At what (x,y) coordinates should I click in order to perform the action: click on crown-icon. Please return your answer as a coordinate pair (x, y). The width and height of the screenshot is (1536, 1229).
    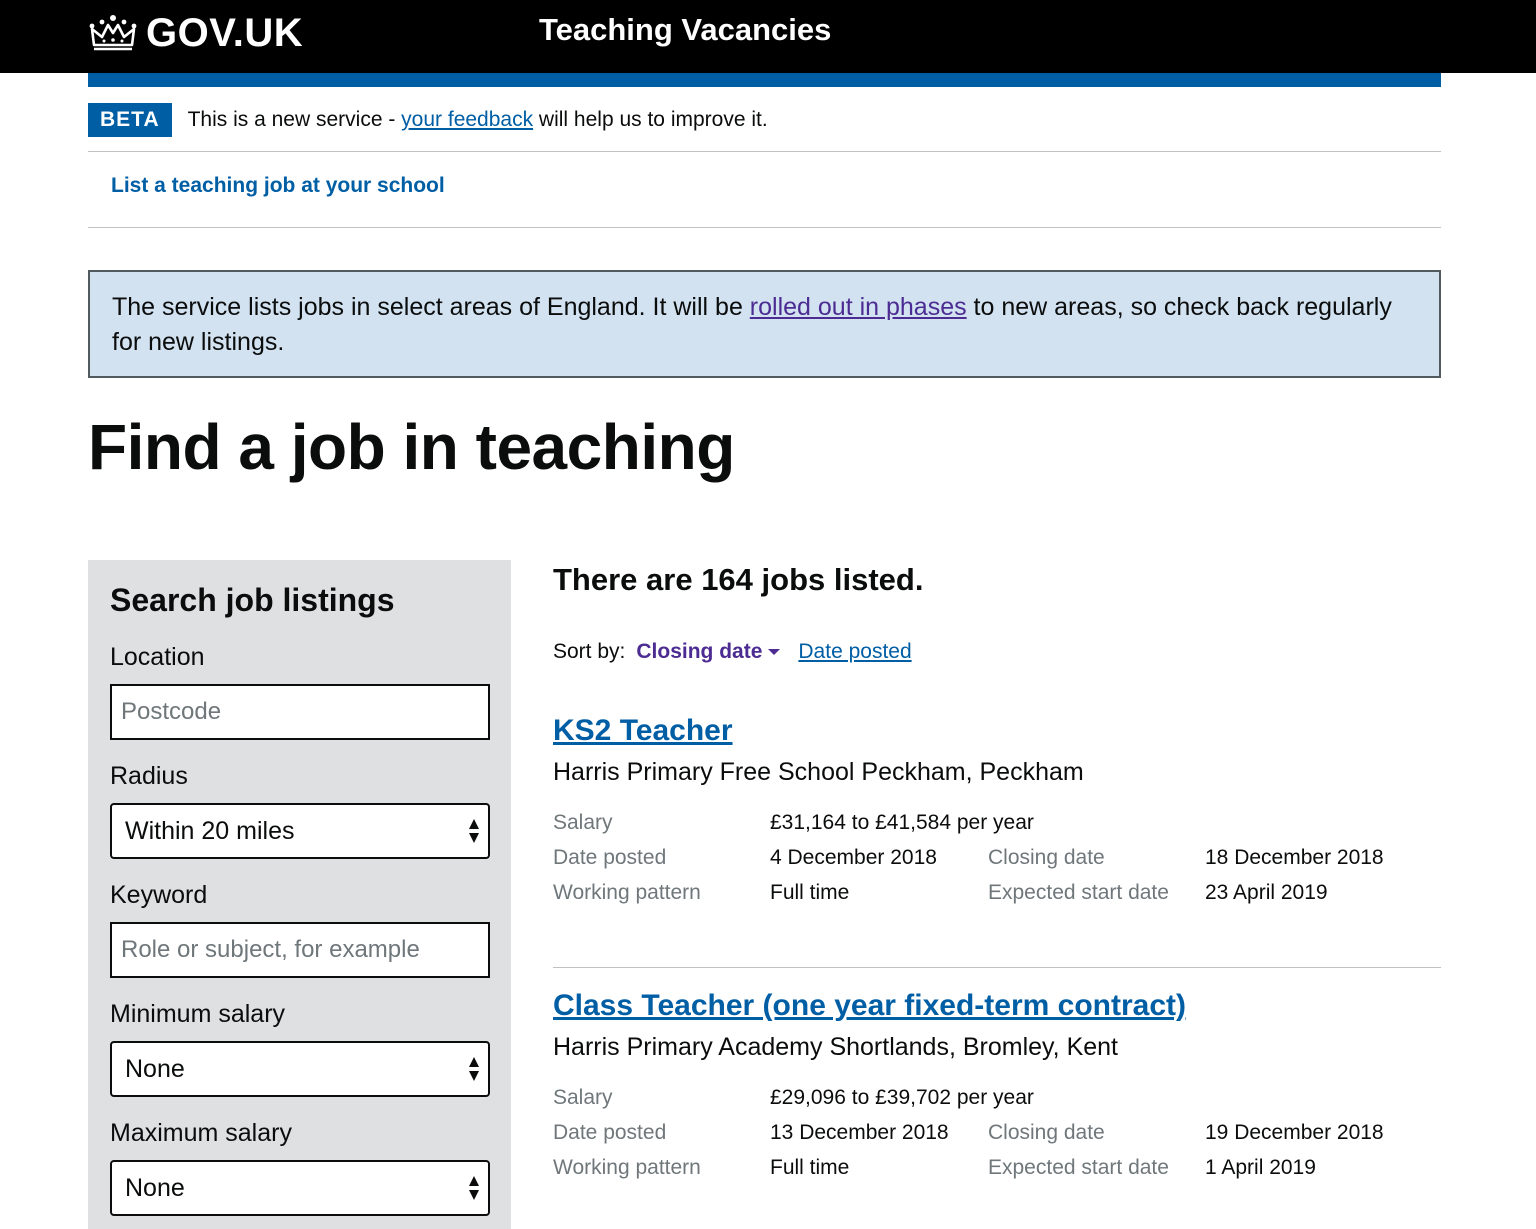
    Looking at the image, I should click on (113, 33).